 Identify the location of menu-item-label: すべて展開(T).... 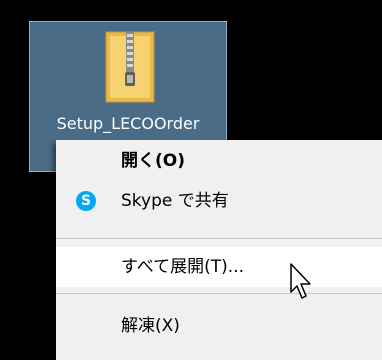
(182, 267).